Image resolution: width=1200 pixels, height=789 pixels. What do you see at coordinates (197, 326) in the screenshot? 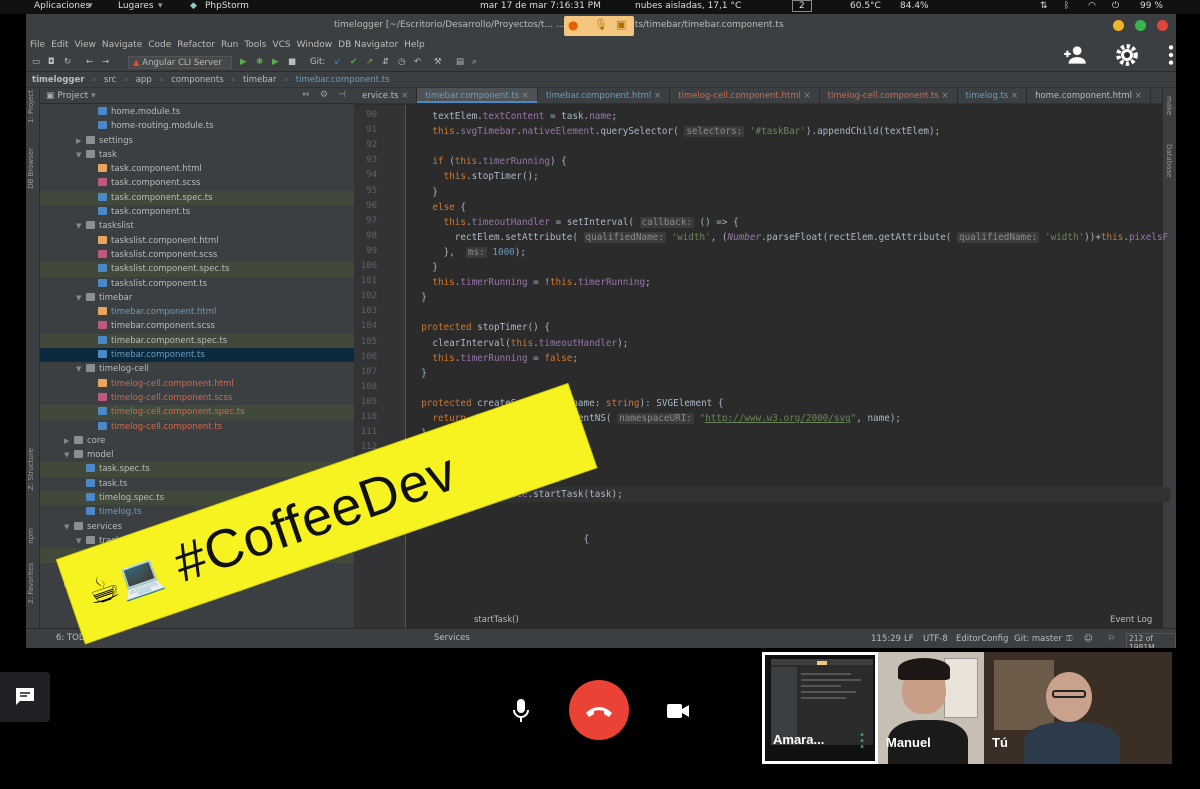
I see `tree-item: timebar.component.scss` at bounding box center [197, 326].